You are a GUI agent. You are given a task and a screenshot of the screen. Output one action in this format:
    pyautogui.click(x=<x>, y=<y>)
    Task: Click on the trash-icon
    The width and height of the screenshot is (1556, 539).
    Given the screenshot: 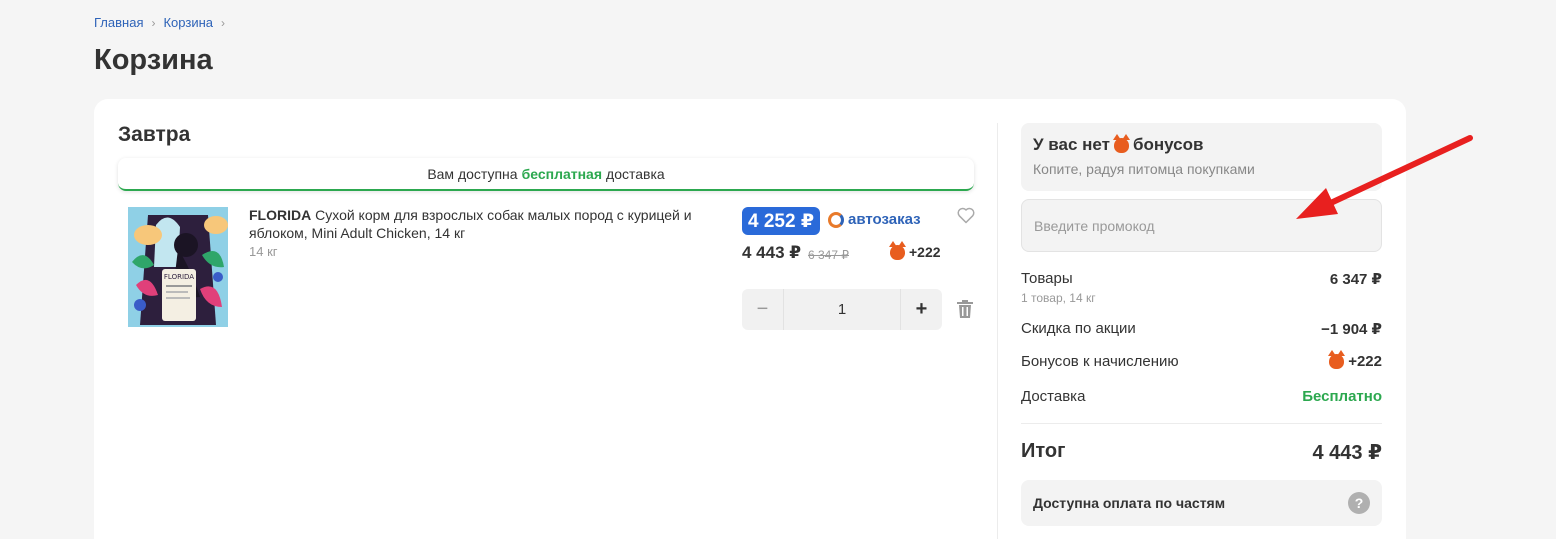 What is the action you would take?
    pyautogui.click(x=965, y=309)
    